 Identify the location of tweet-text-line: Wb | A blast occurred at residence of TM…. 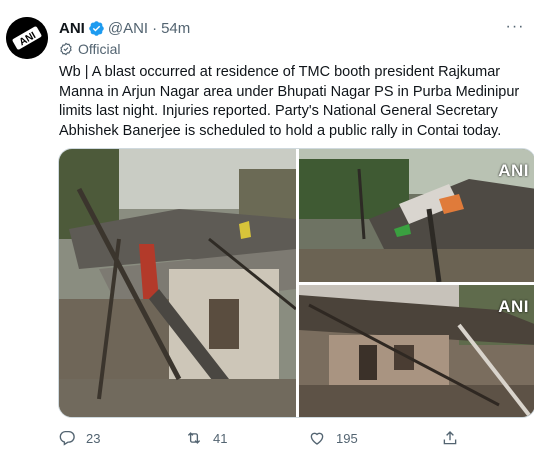
(280, 72).